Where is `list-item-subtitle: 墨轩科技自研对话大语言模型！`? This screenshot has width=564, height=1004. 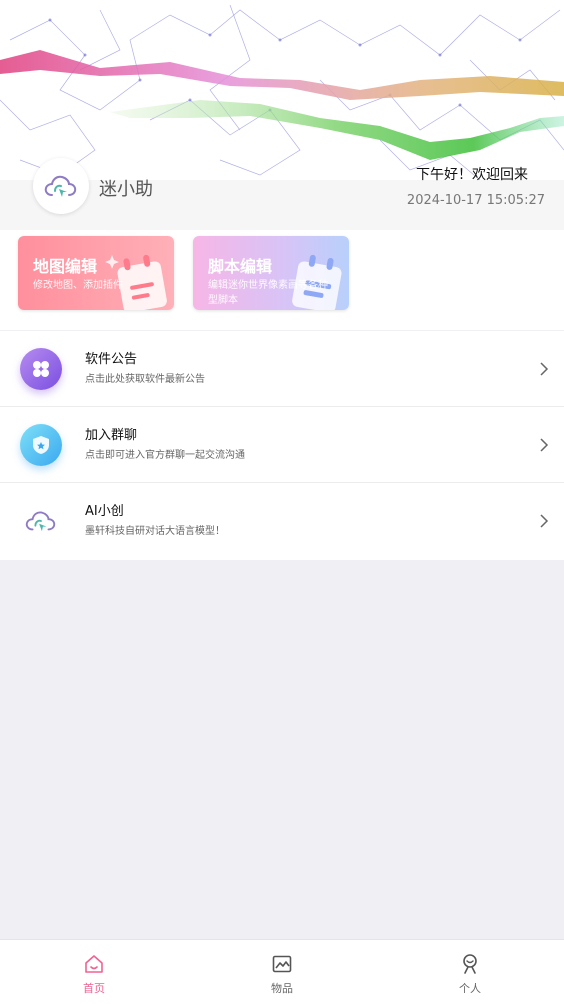 list-item-subtitle: 墨轩科技自研对话大语言模型！ is located at coordinates (155, 531).